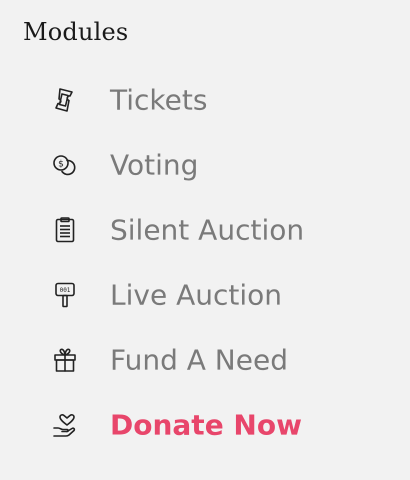  What do you see at coordinates (65, 425) in the screenshot?
I see `heart-hand-icon` at bounding box center [65, 425].